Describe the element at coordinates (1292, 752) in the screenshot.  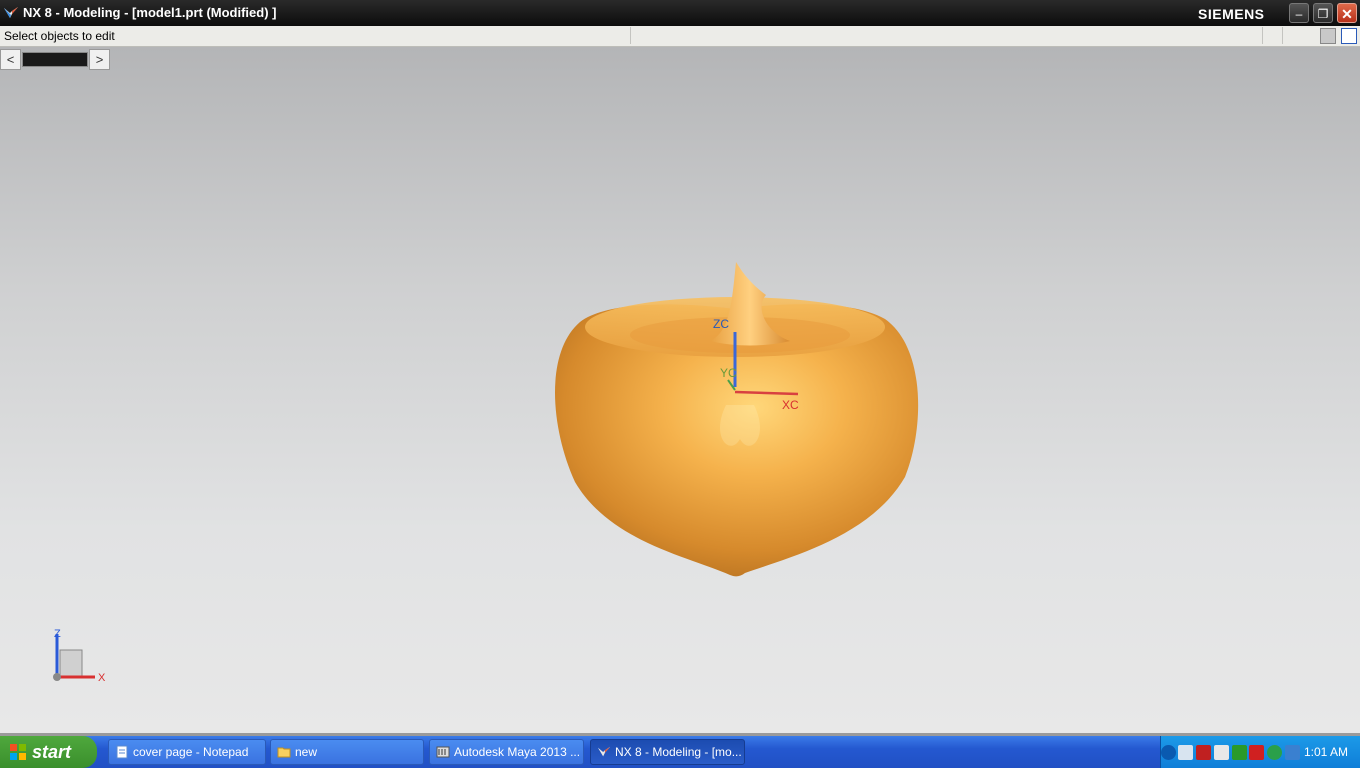
I see `tray-network-icon` at that location.